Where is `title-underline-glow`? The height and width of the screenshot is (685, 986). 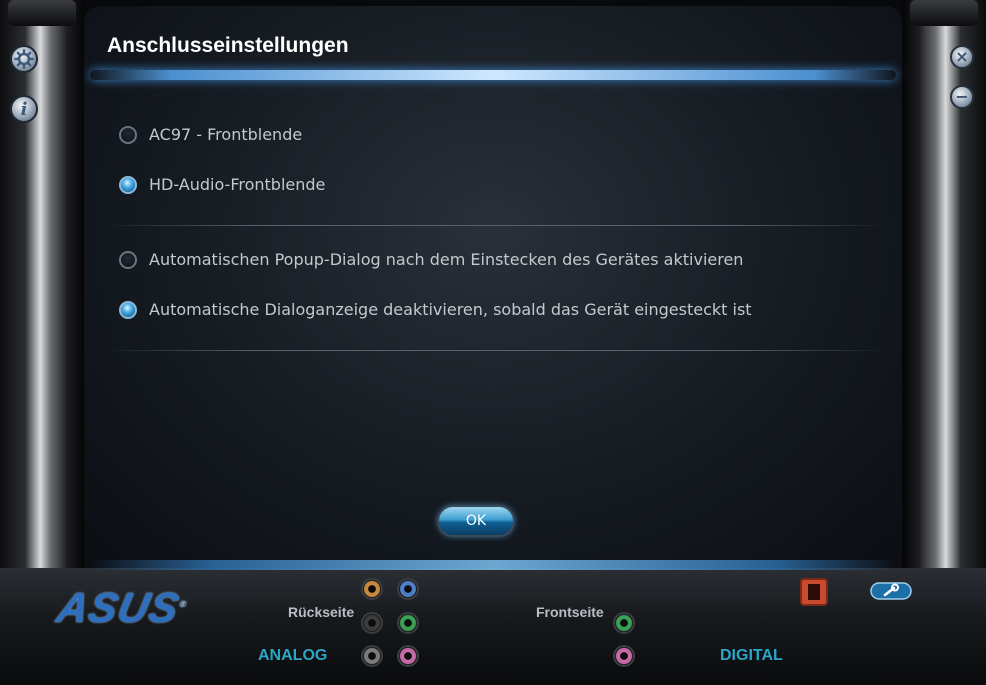 title-underline-glow is located at coordinates (493, 75).